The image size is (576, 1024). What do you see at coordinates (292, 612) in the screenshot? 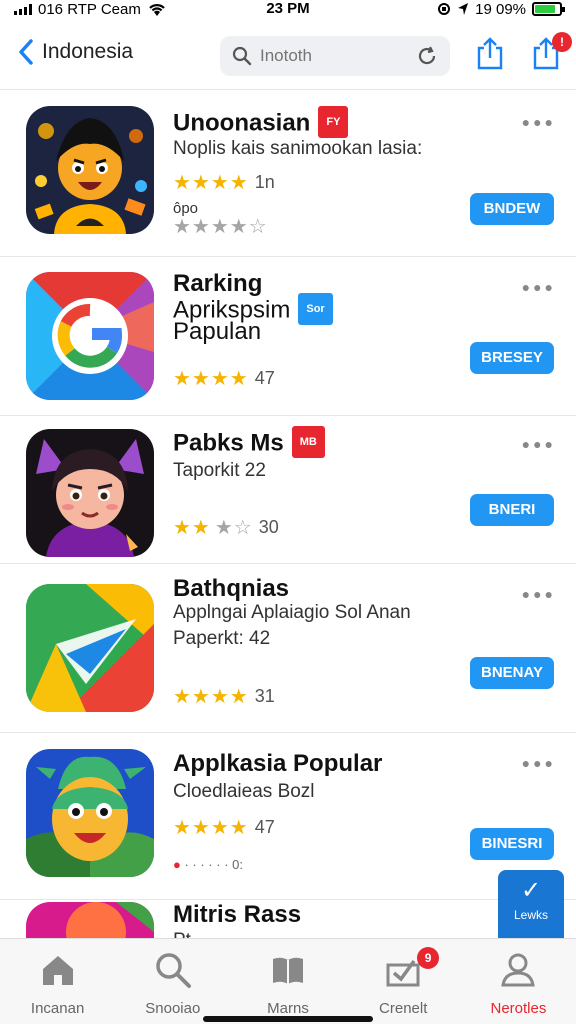
I see `app-subtitle: Applngai Aplaiagio Sol Anan` at bounding box center [292, 612].